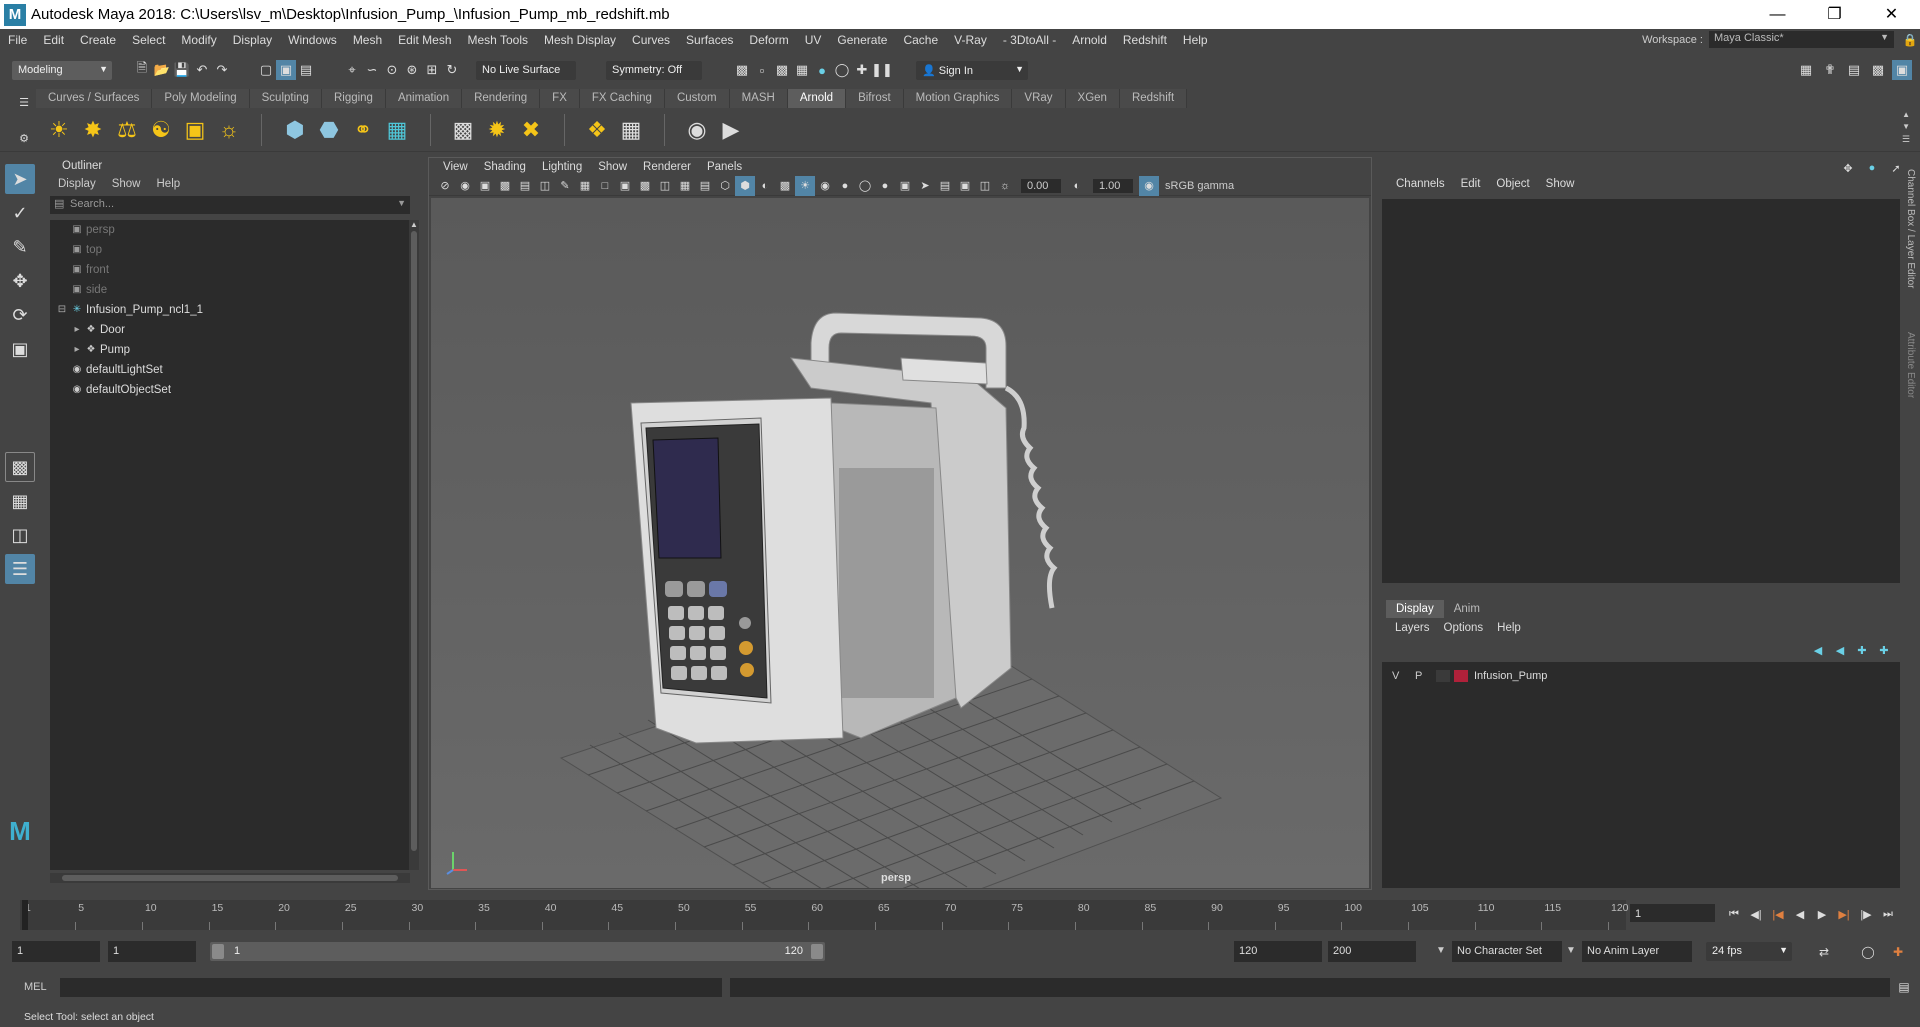 This screenshot has width=1920, height=1027. What do you see at coordinates (965, 186) in the screenshot?
I see `xray-joints-icon: ▣` at bounding box center [965, 186].